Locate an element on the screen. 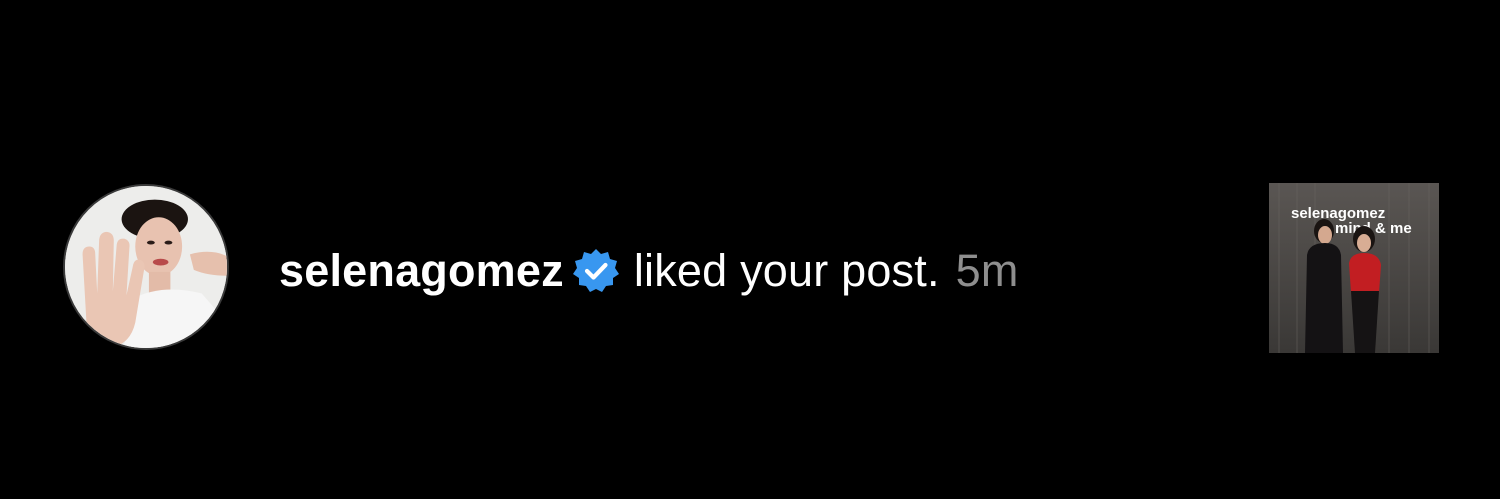 The height and width of the screenshot is (499, 1500). avatar is located at coordinates (146, 267).